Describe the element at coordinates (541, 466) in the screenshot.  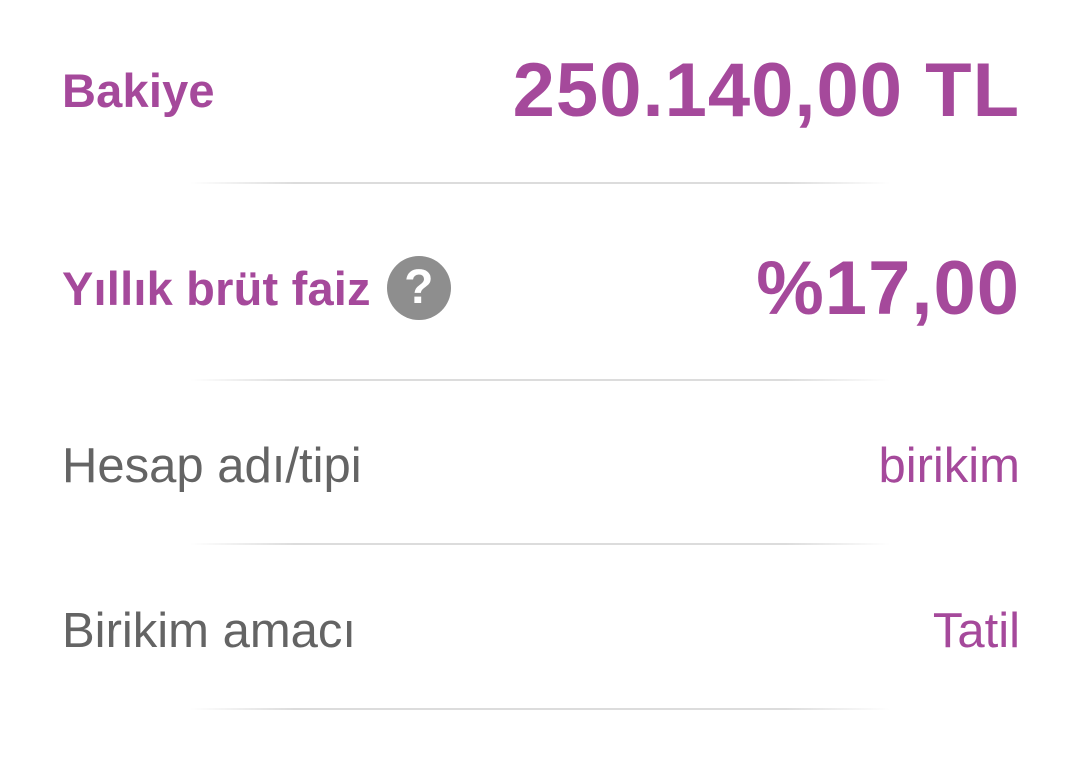
I see `account-name-row: Hesap adı/tipi birikim` at that location.